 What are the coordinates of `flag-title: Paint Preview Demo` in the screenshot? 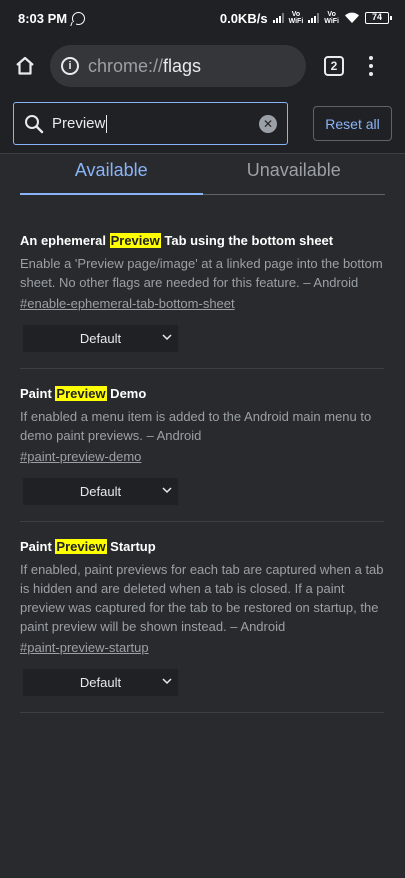 It's located at (202, 394).